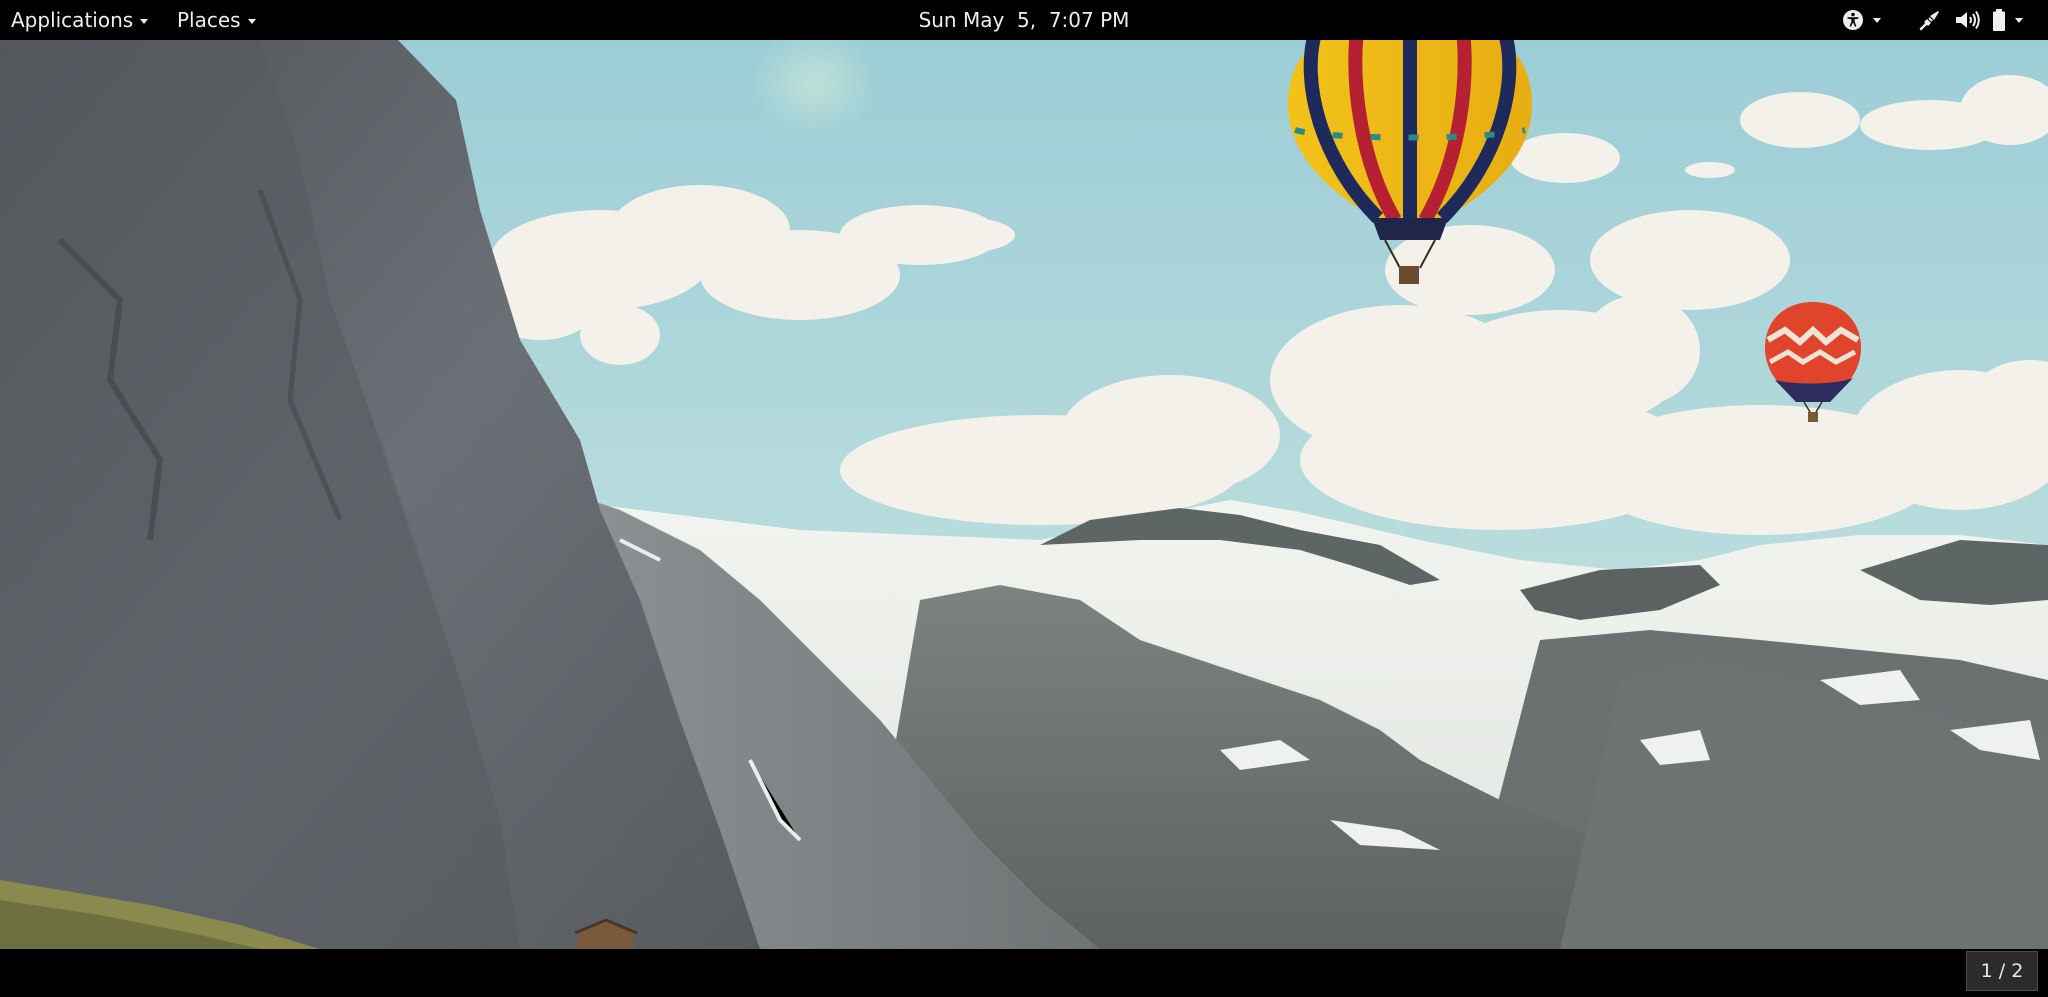 Image resolution: width=2048 pixels, height=997 pixels. I want to click on accessibility-icon, so click(1853, 20).